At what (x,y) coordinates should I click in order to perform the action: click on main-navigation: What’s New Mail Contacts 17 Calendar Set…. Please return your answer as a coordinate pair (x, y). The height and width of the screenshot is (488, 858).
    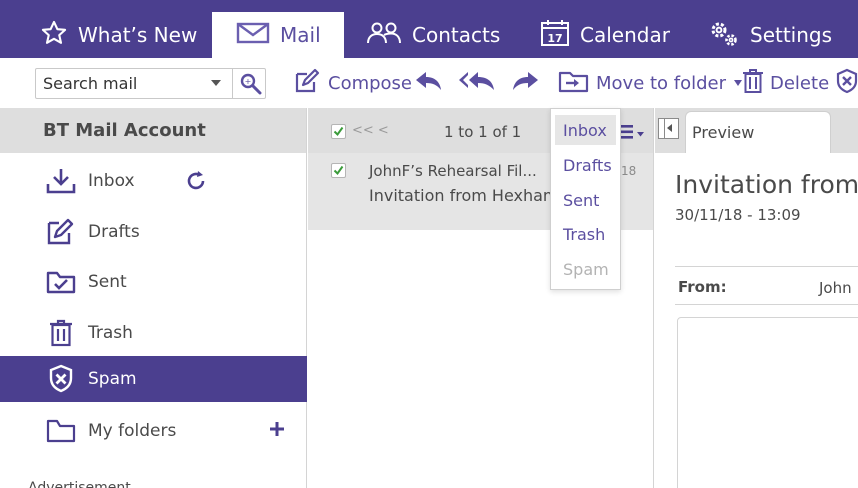
    Looking at the image, I should click on (429, 29).